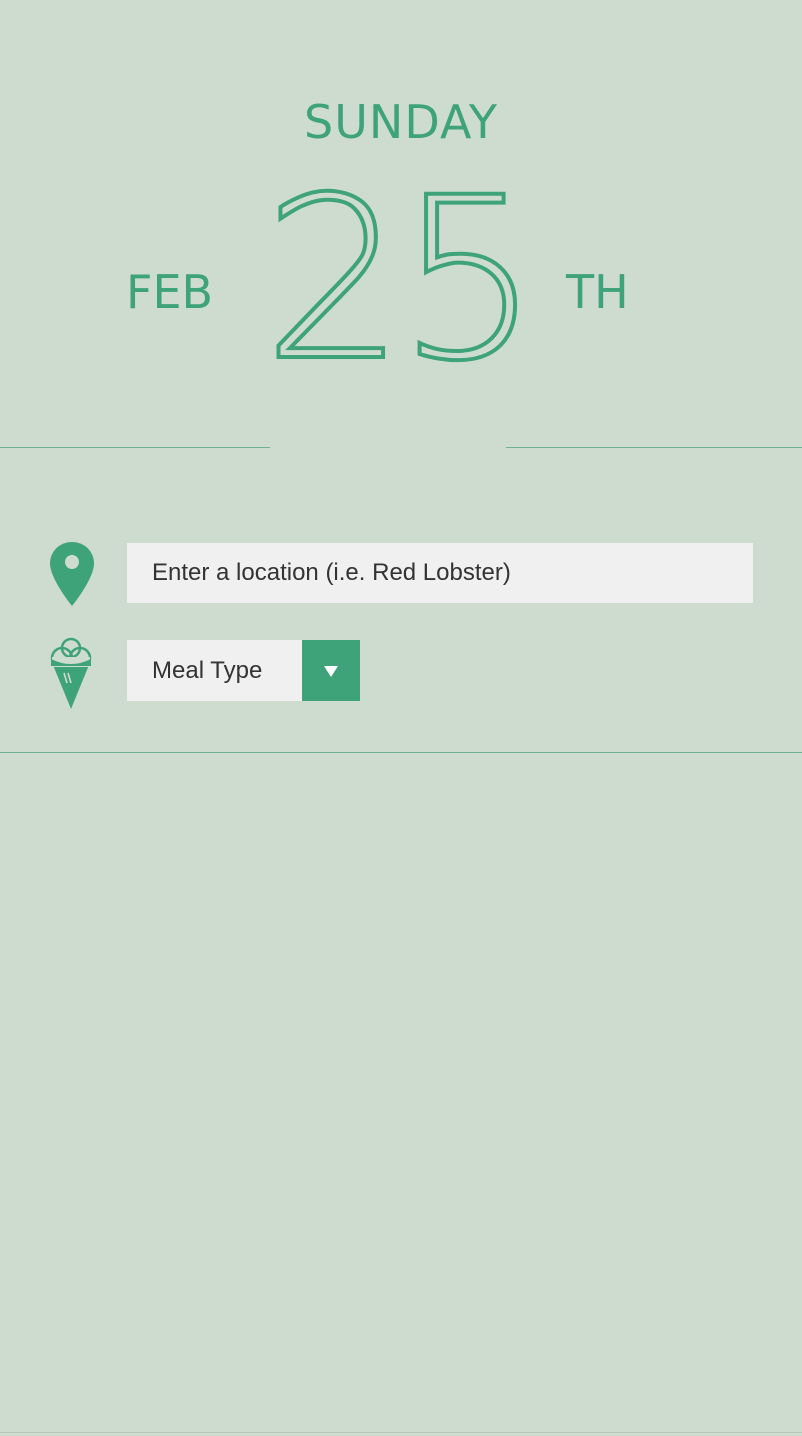 Image resolution: width=802 pixels, height=1436 pixels. What do you see at coordinates (135, 447) in the screenshot?
I see `header-divider-left` at bounding box center [135, 447].